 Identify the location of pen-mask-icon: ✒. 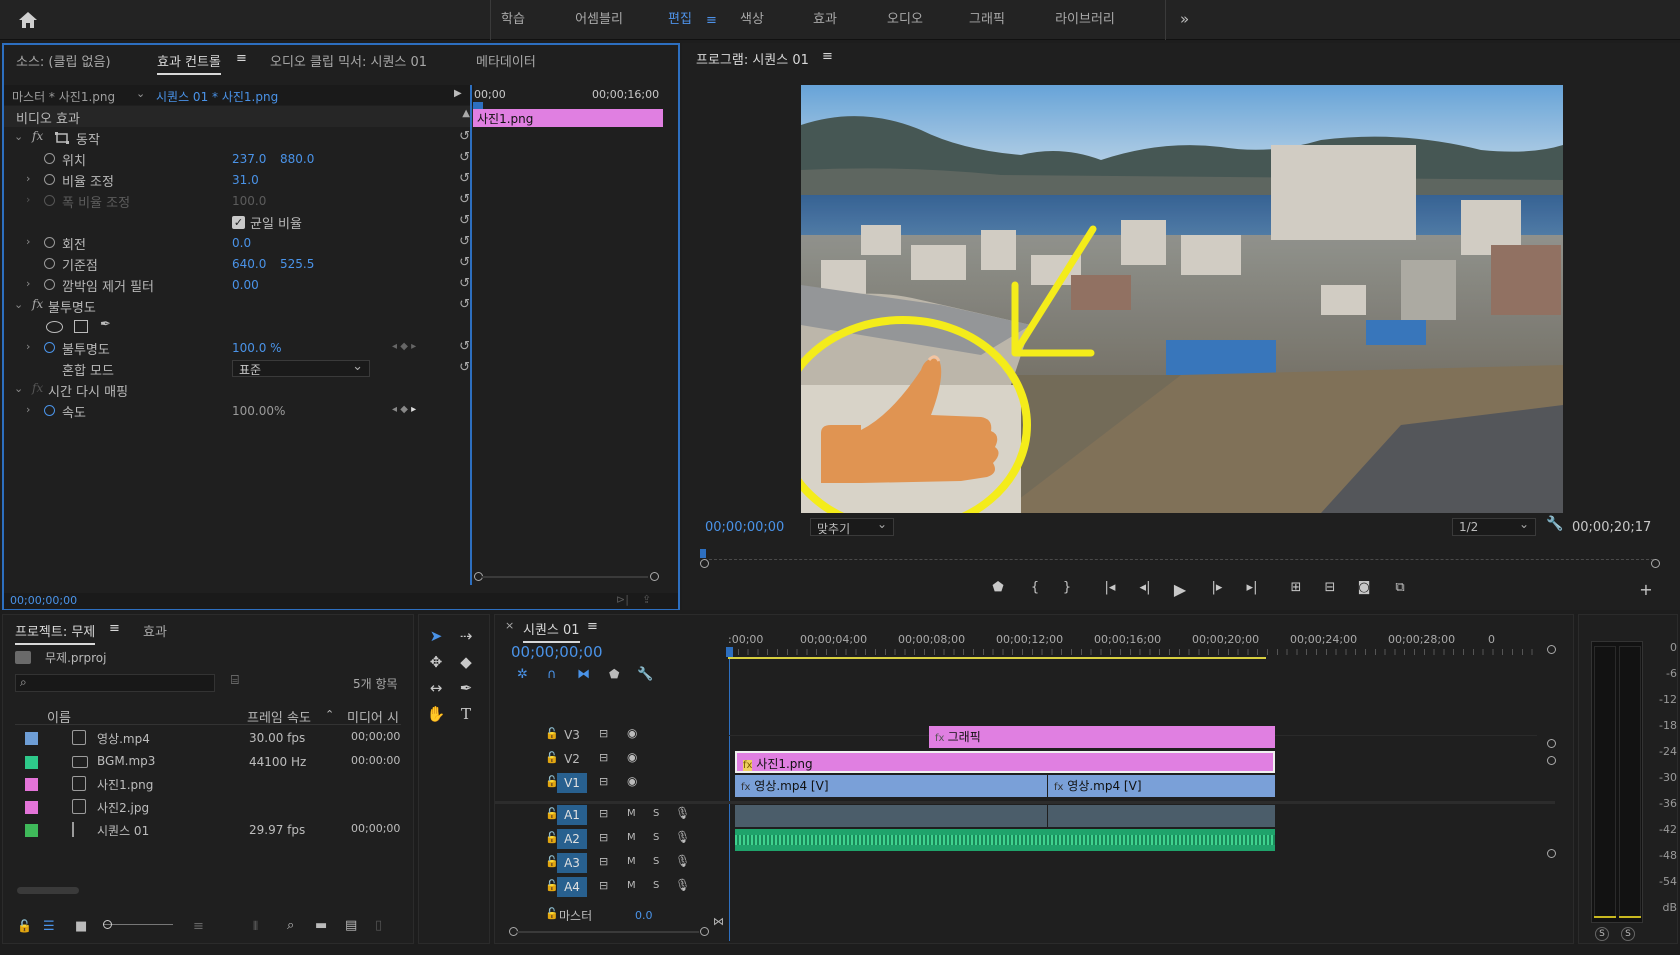
(105, 324).